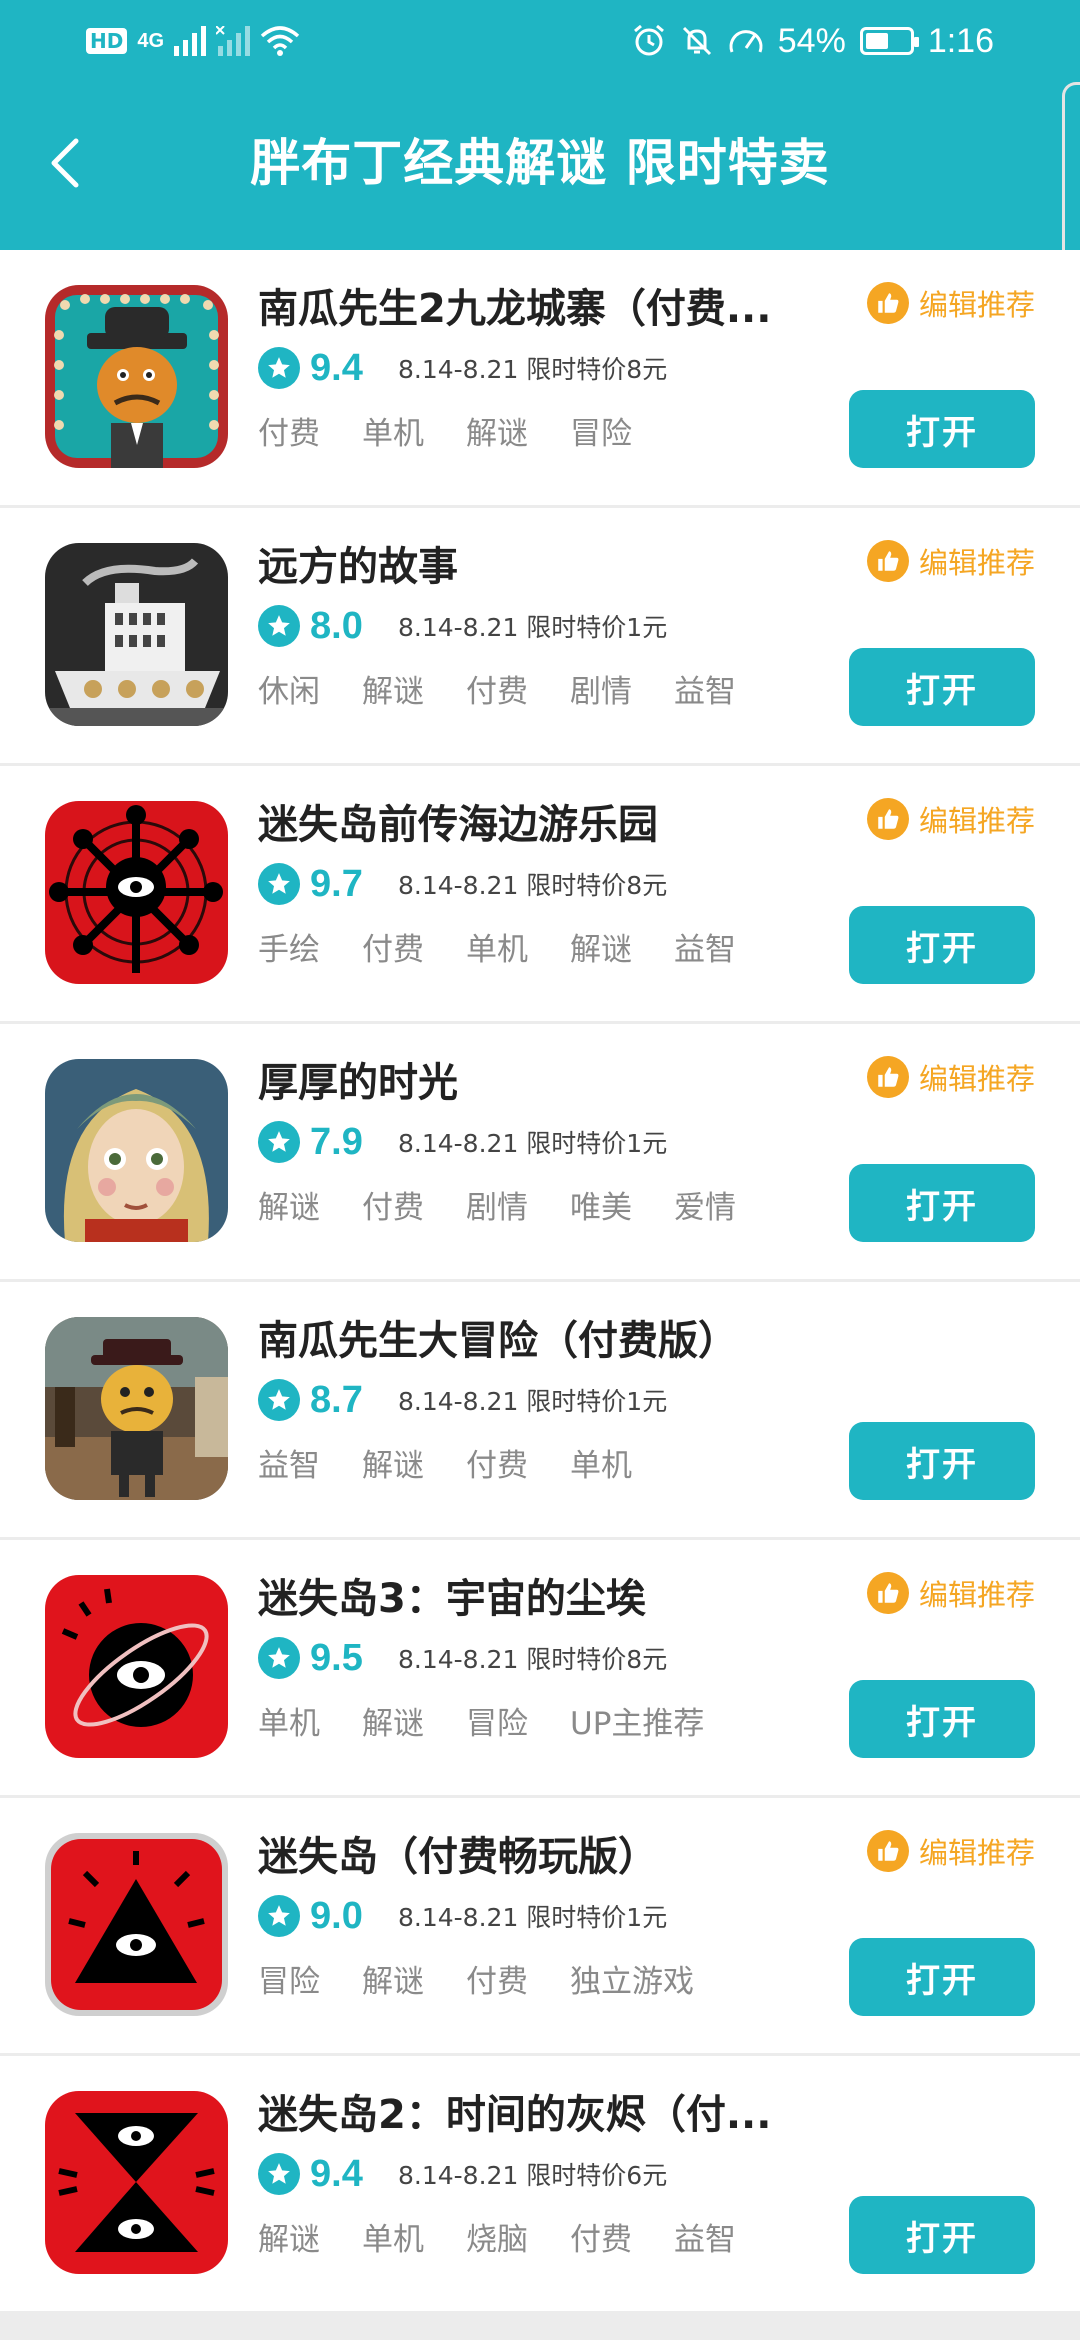 This screenshot has width=1080, height=2340. What do you see at coordinates (136, 1666) in the screenshot?
I see `eye-planet-icon` at bounding box center [136, 1666].